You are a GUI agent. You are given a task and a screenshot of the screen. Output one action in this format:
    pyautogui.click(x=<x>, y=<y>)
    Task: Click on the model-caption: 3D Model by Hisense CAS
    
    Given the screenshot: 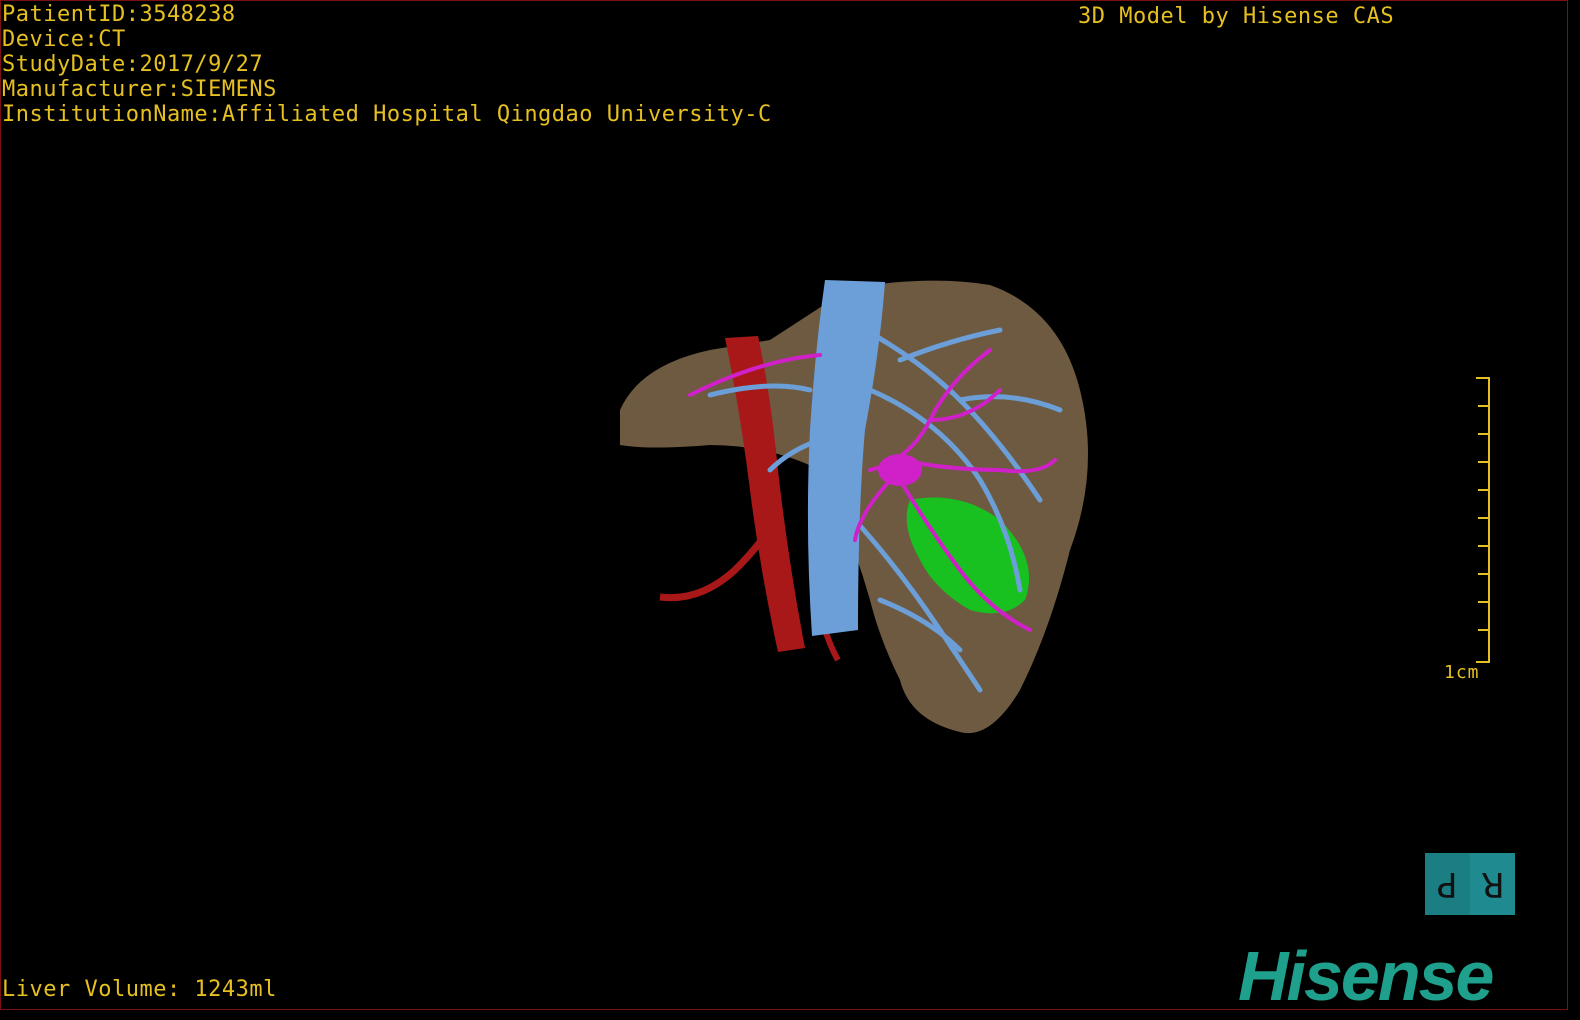 What is the action you would take?
    pyautogui.click(x=1236, y=16)
    